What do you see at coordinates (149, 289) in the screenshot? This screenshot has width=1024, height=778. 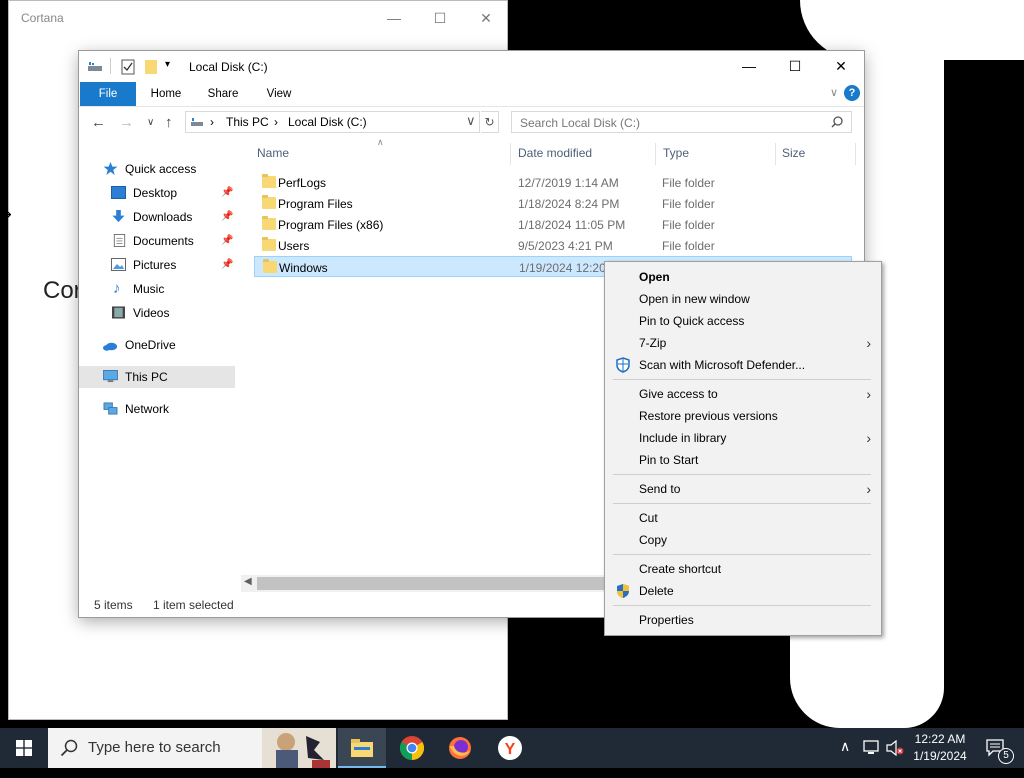 I see `nav-item-label: Music` at bounding box center [149, 289].